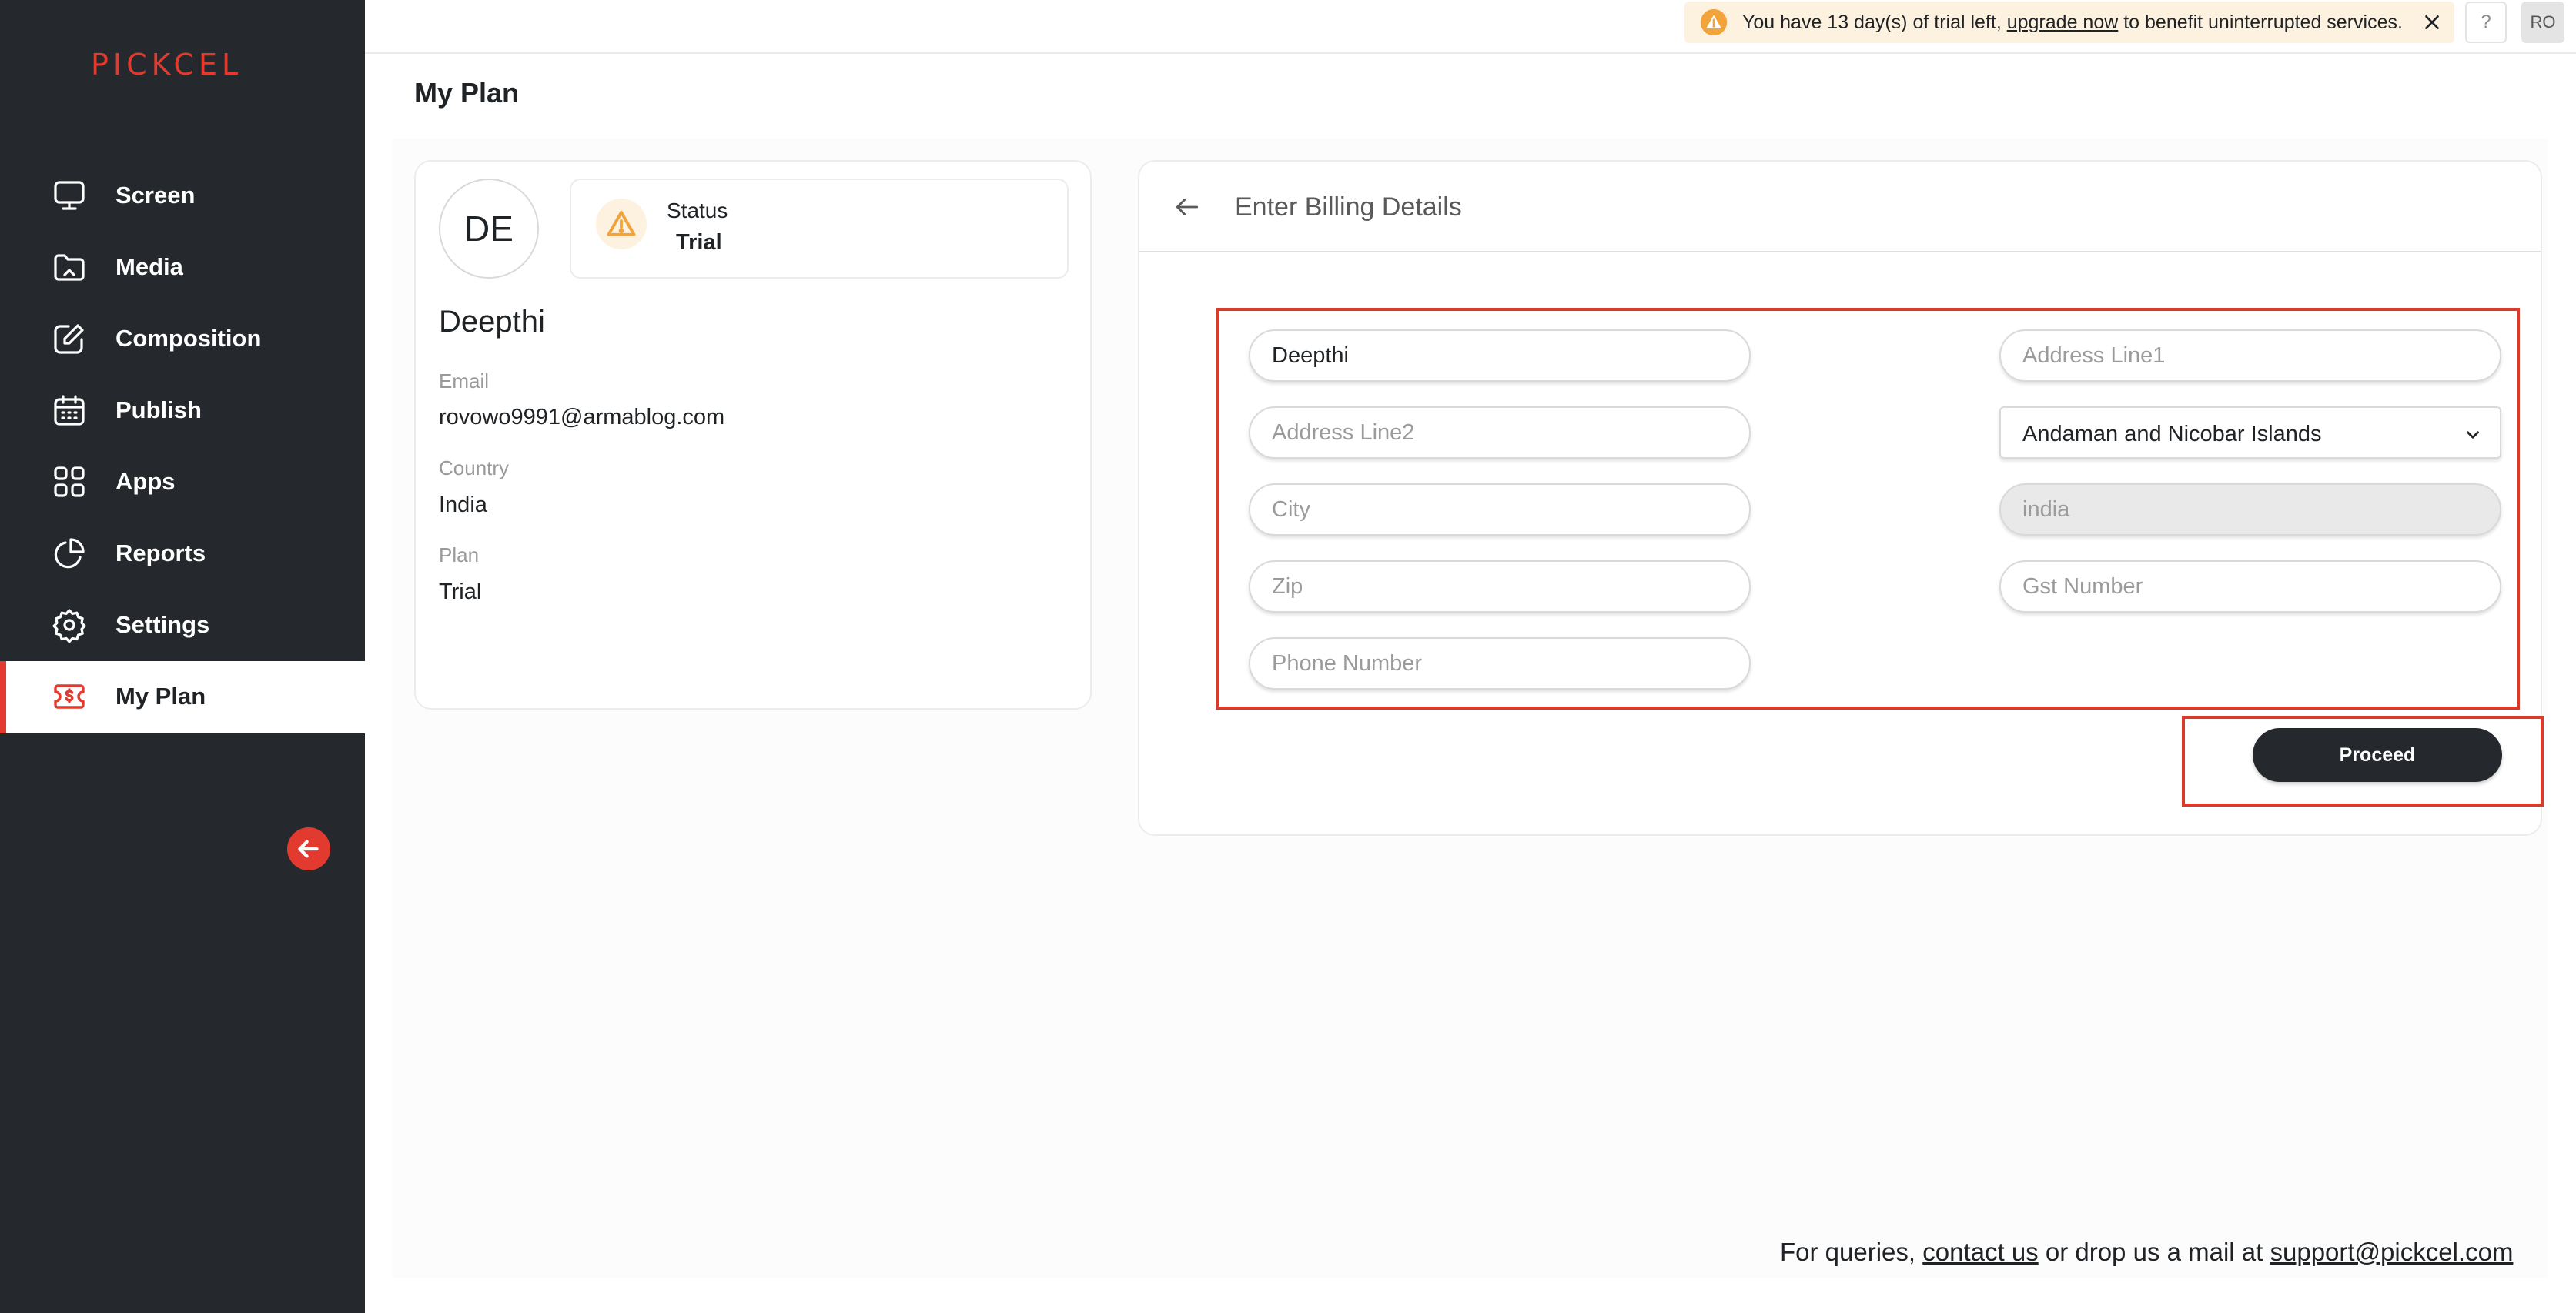 Image resolution: width=2576 pixels, height=1313 pixels. Describe the element at coordinates (622, 224) in the screenshot. I see `status-warning-icon` at that location.